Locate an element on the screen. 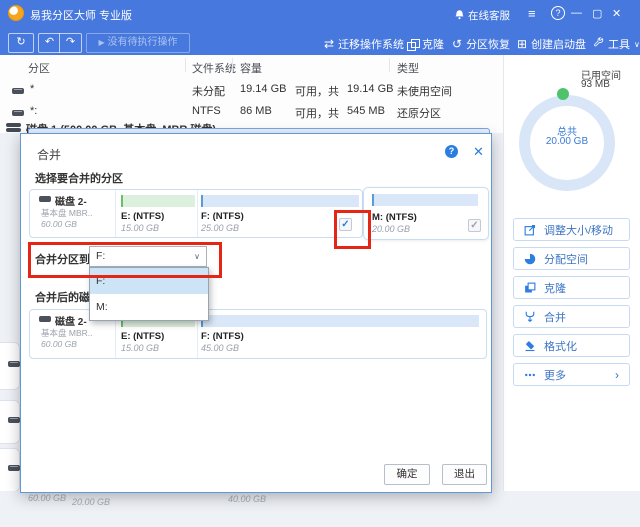  sidebar-button-label: 克隆 is located at coordinates (555, 288).